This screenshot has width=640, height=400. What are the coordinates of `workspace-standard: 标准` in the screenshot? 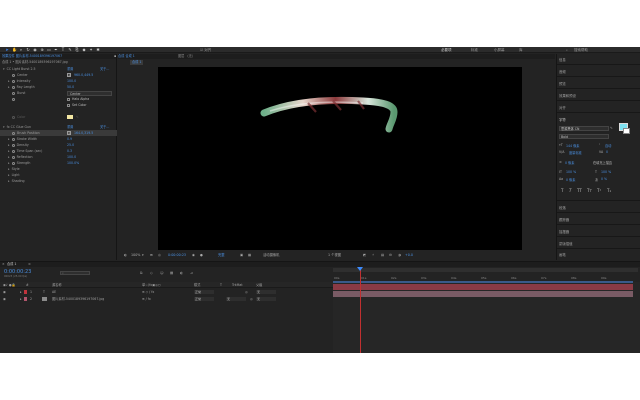 It's located at (474, 50).